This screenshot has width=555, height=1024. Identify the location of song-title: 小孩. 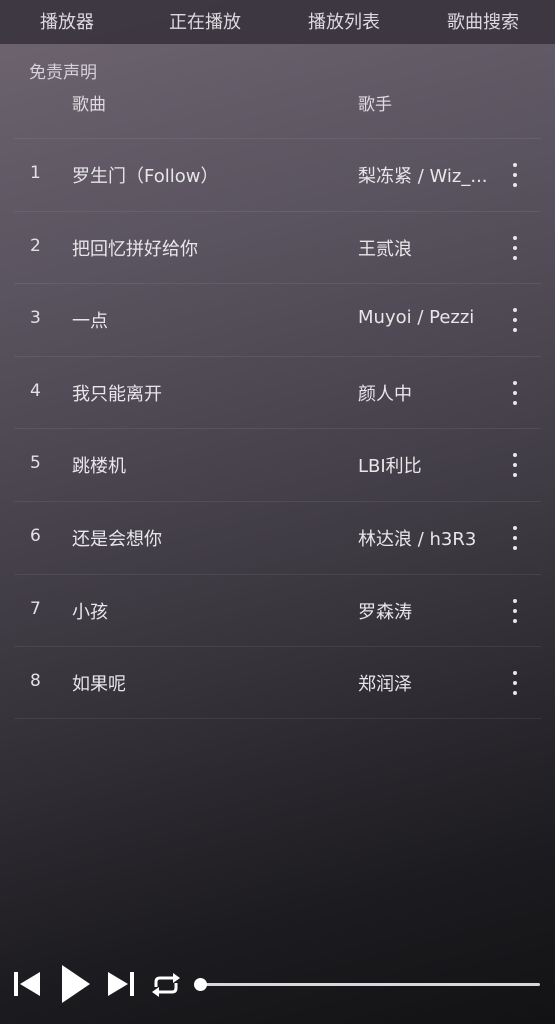
(90, 612).